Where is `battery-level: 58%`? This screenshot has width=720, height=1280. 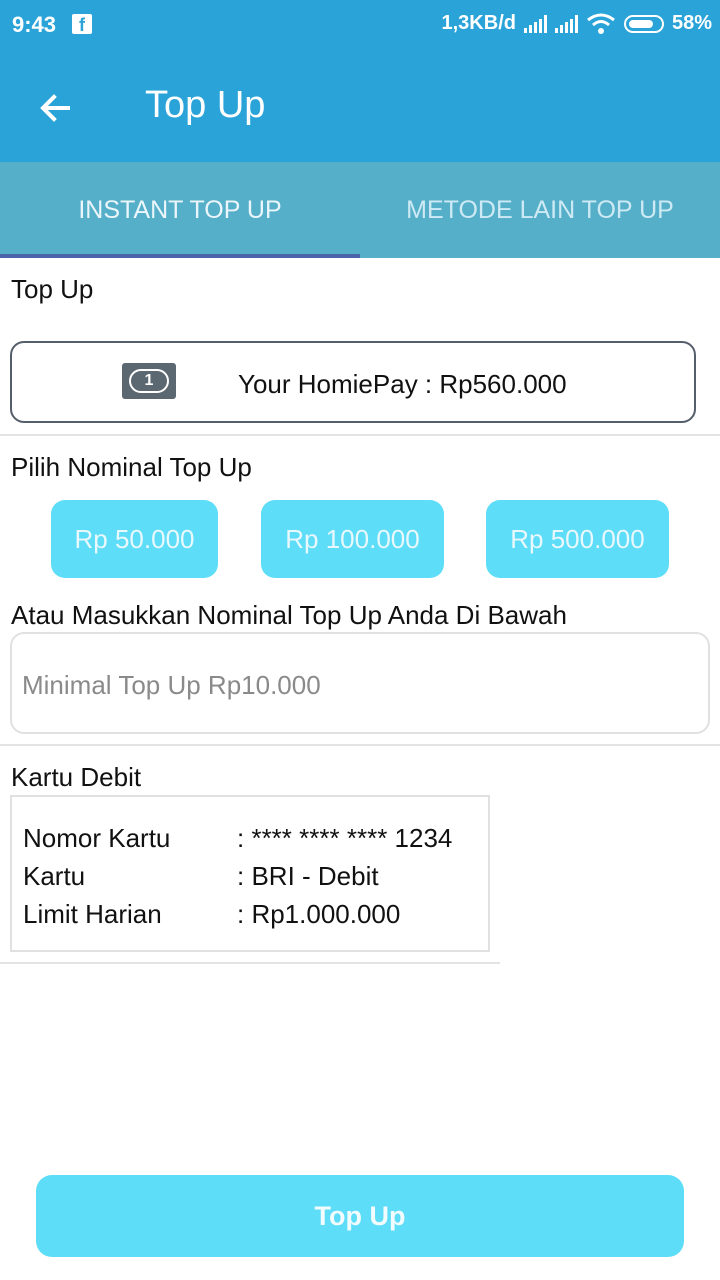
battery-level: 58% is located at coordinates (691, 23).